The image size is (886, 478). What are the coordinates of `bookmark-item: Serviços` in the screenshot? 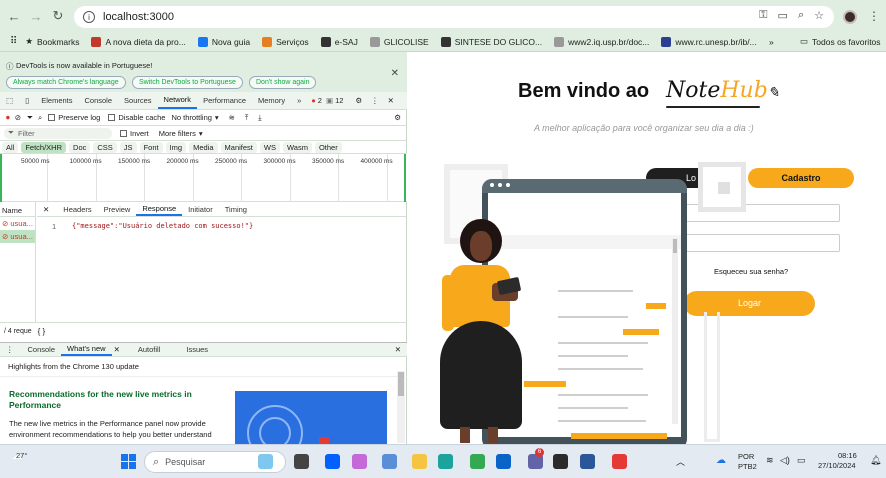 It's located at (285, 41).